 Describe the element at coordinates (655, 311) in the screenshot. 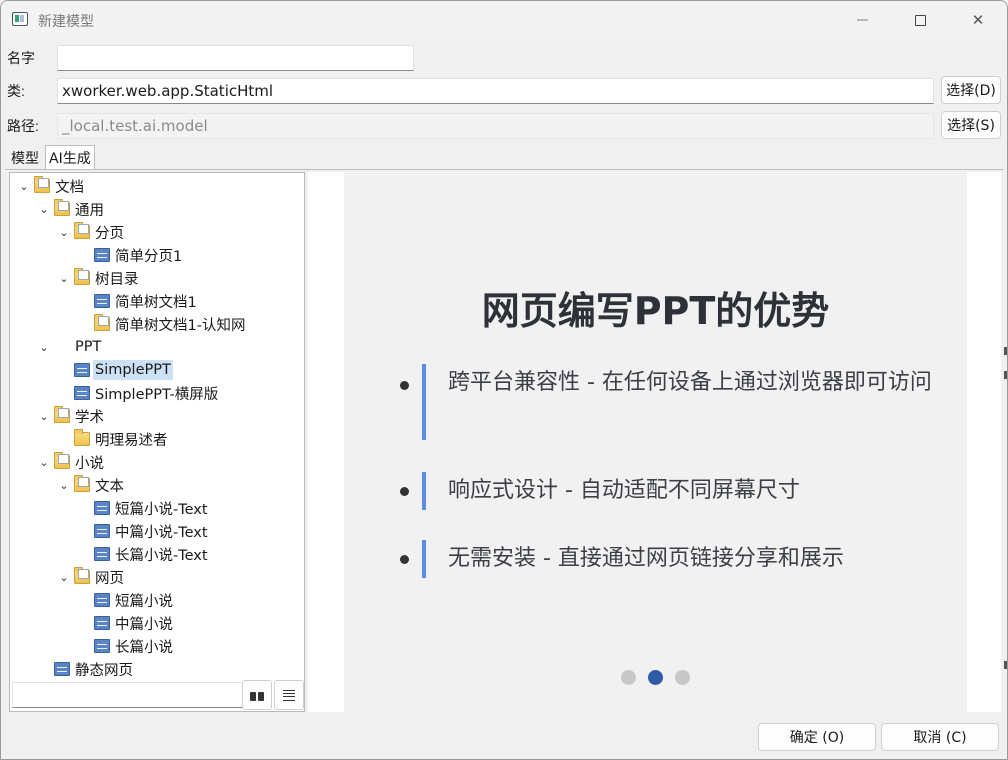

I see `slide-title: 网页编写PPT的优势` at that location.